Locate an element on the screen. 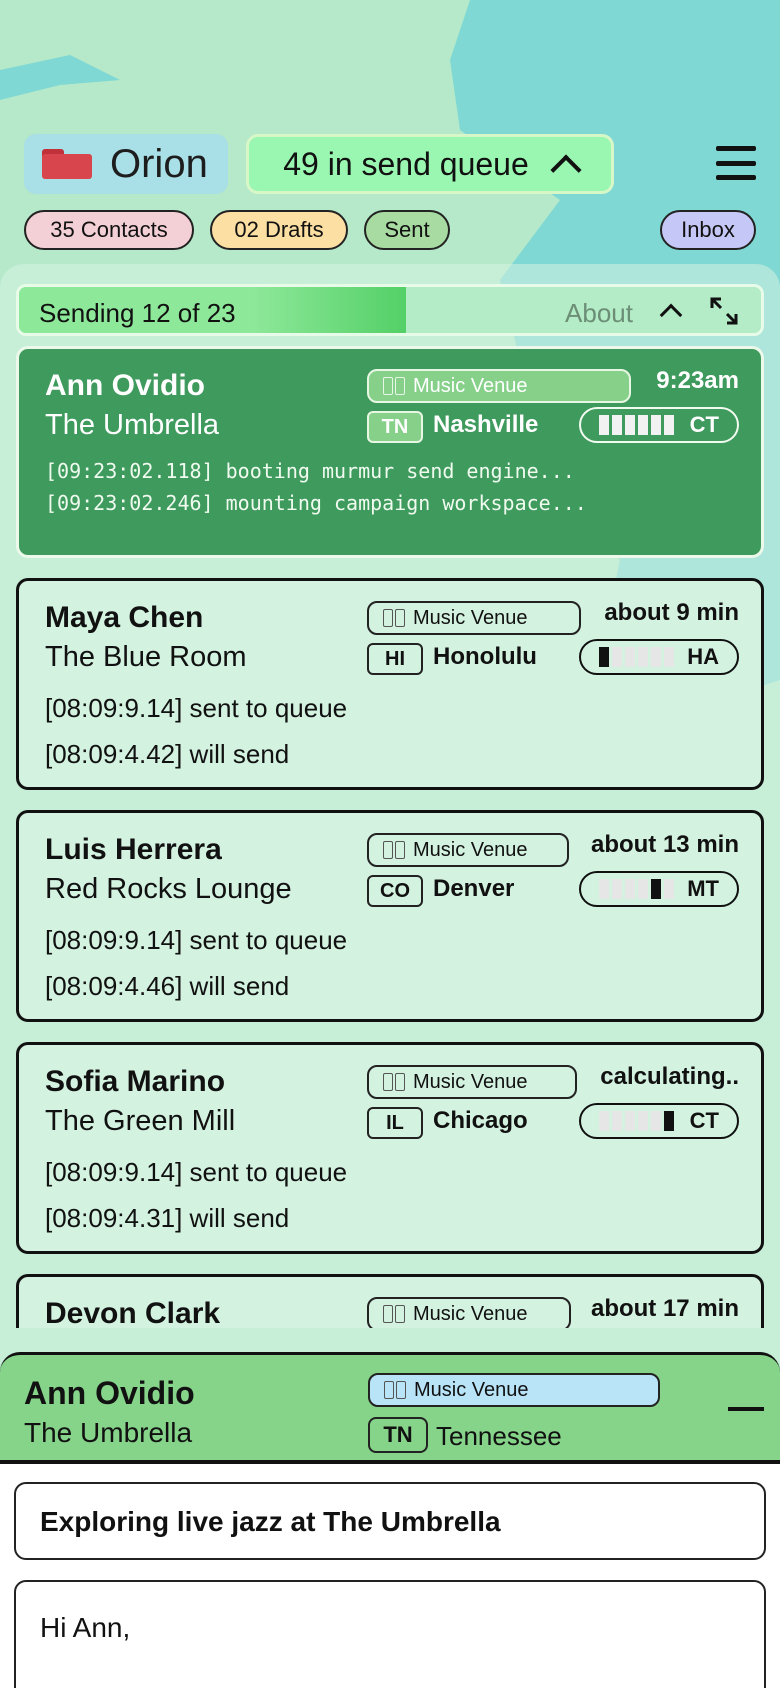 The width and height of the screenshot is (780, 1688). top-bar: Orion 49 in send queue is located at coordinates (390, 166).